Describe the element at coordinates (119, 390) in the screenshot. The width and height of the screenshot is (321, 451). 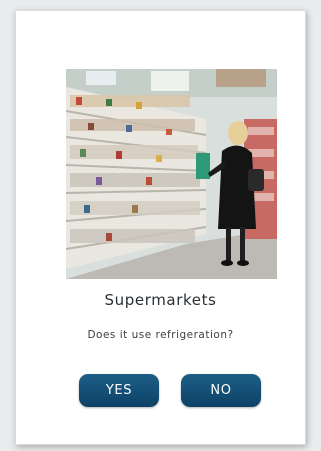
I see `yes-button: YES` at that location.